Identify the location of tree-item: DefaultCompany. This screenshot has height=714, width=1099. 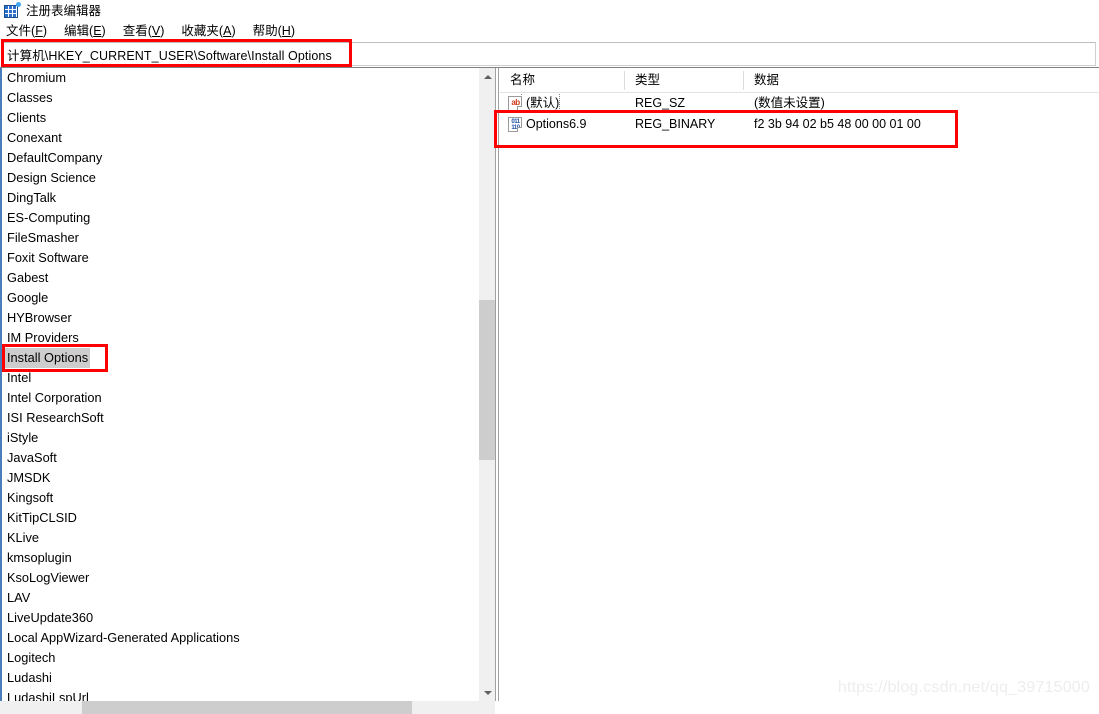
(238, 158).